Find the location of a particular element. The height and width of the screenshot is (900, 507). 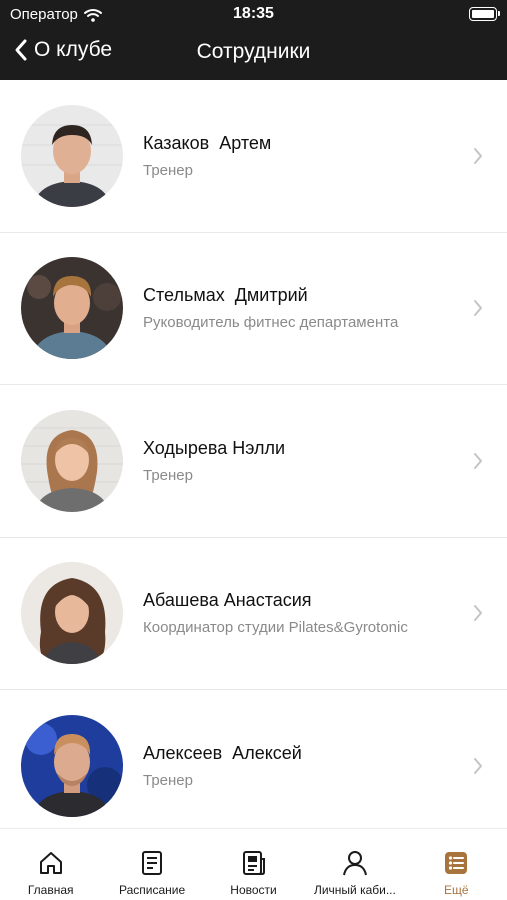

tab-label: Новости is located at coordinates (253, 890).